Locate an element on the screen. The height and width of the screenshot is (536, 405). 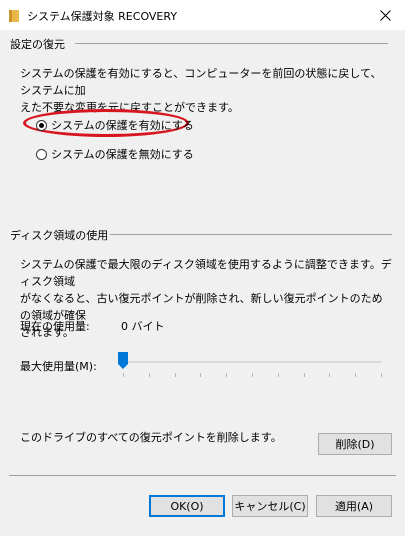
disk-usage-divider is located at coordinates (251, 234).